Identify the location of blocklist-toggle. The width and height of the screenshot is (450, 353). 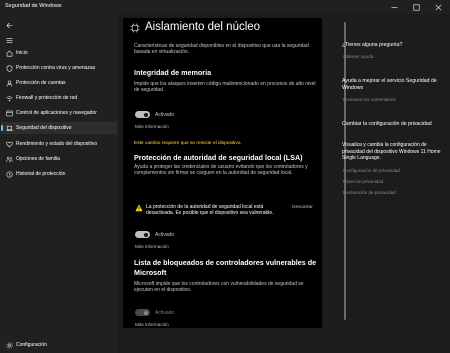
(142, 312).